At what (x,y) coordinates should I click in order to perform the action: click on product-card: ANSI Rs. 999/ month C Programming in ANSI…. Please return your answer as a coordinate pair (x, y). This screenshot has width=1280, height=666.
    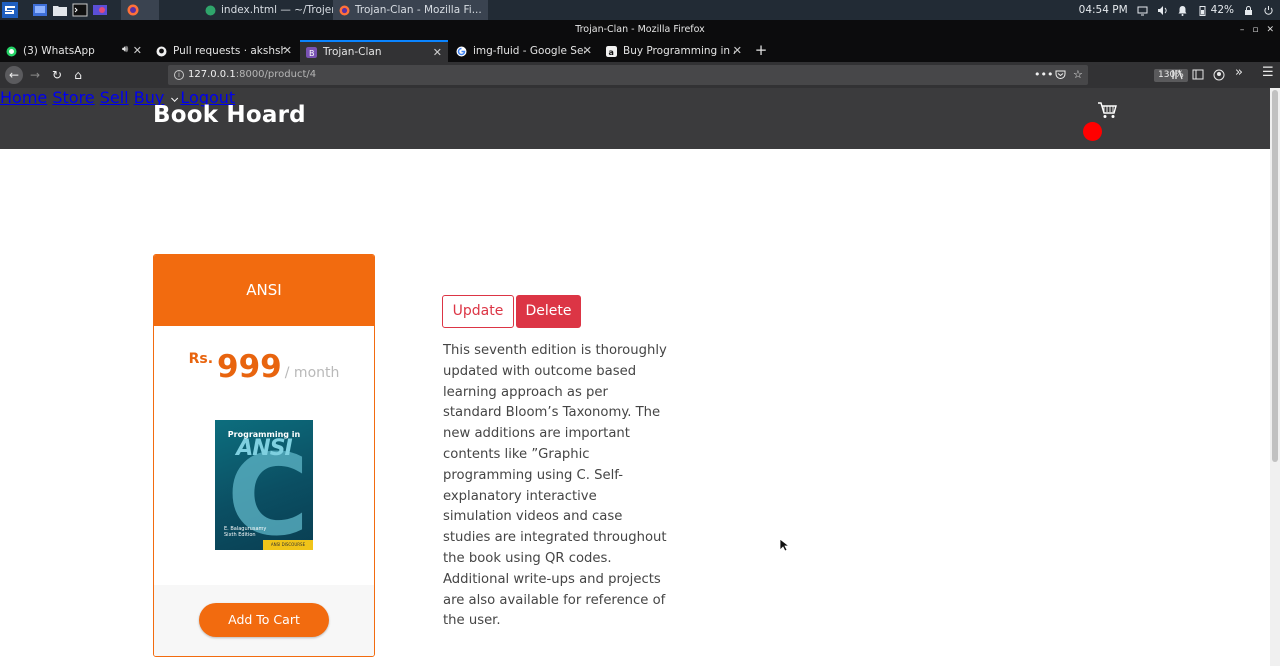
    Looking at the image, I should click on (264, 455).